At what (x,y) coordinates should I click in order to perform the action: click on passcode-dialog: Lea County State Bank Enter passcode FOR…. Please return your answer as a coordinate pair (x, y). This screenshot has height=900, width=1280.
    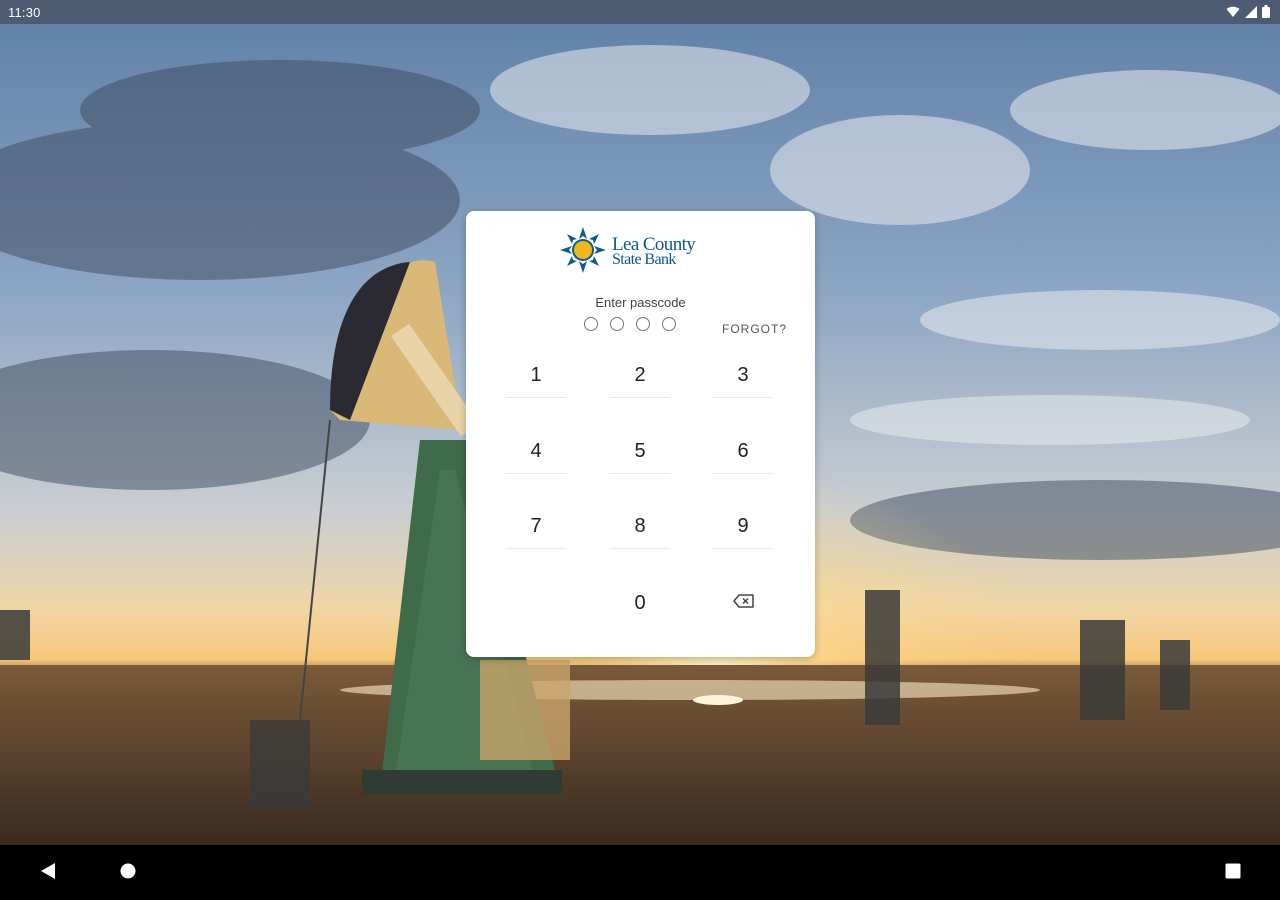
    Looking at the image, I should click on (640, 434).